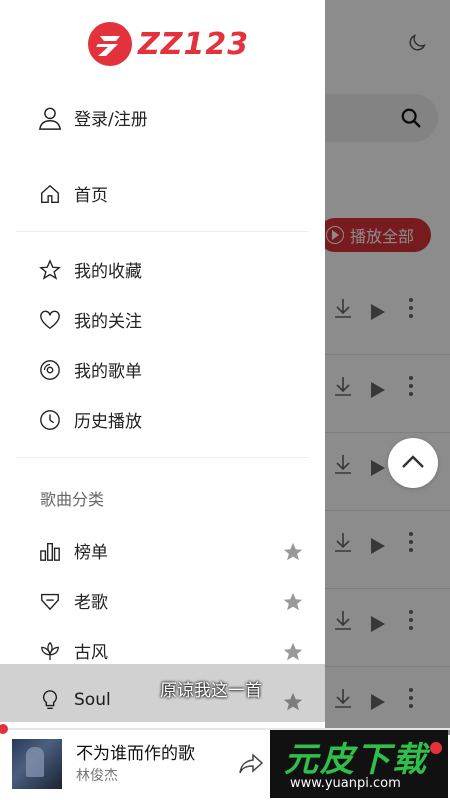  I want to click on menu-item-history: 历史播放, so click(90, 419).